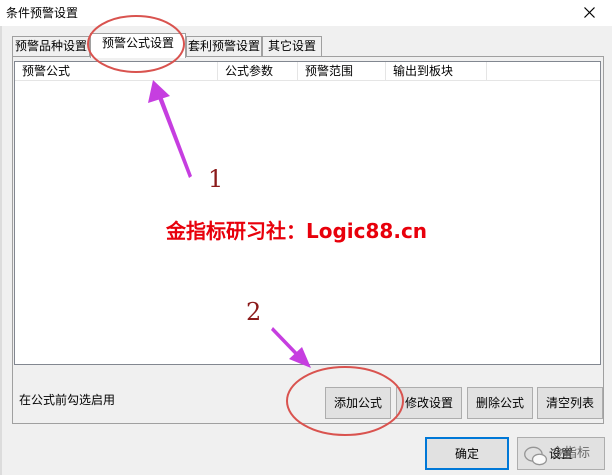 The width and height of the screenshot is (612, 475). I want to click on ok-button: 确定, so click(467, 453).